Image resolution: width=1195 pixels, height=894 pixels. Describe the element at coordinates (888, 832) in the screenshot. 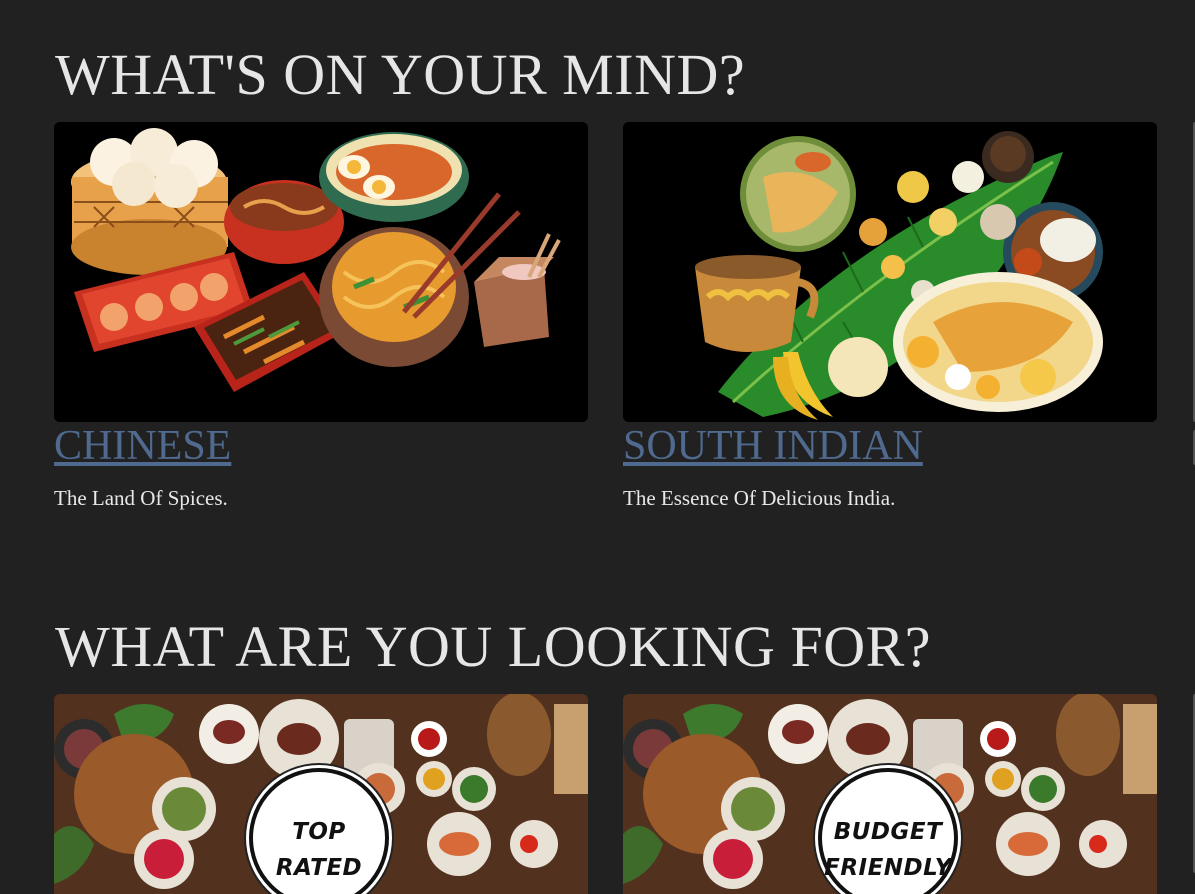

I see `badge-line-1: BUDGET` at that location.